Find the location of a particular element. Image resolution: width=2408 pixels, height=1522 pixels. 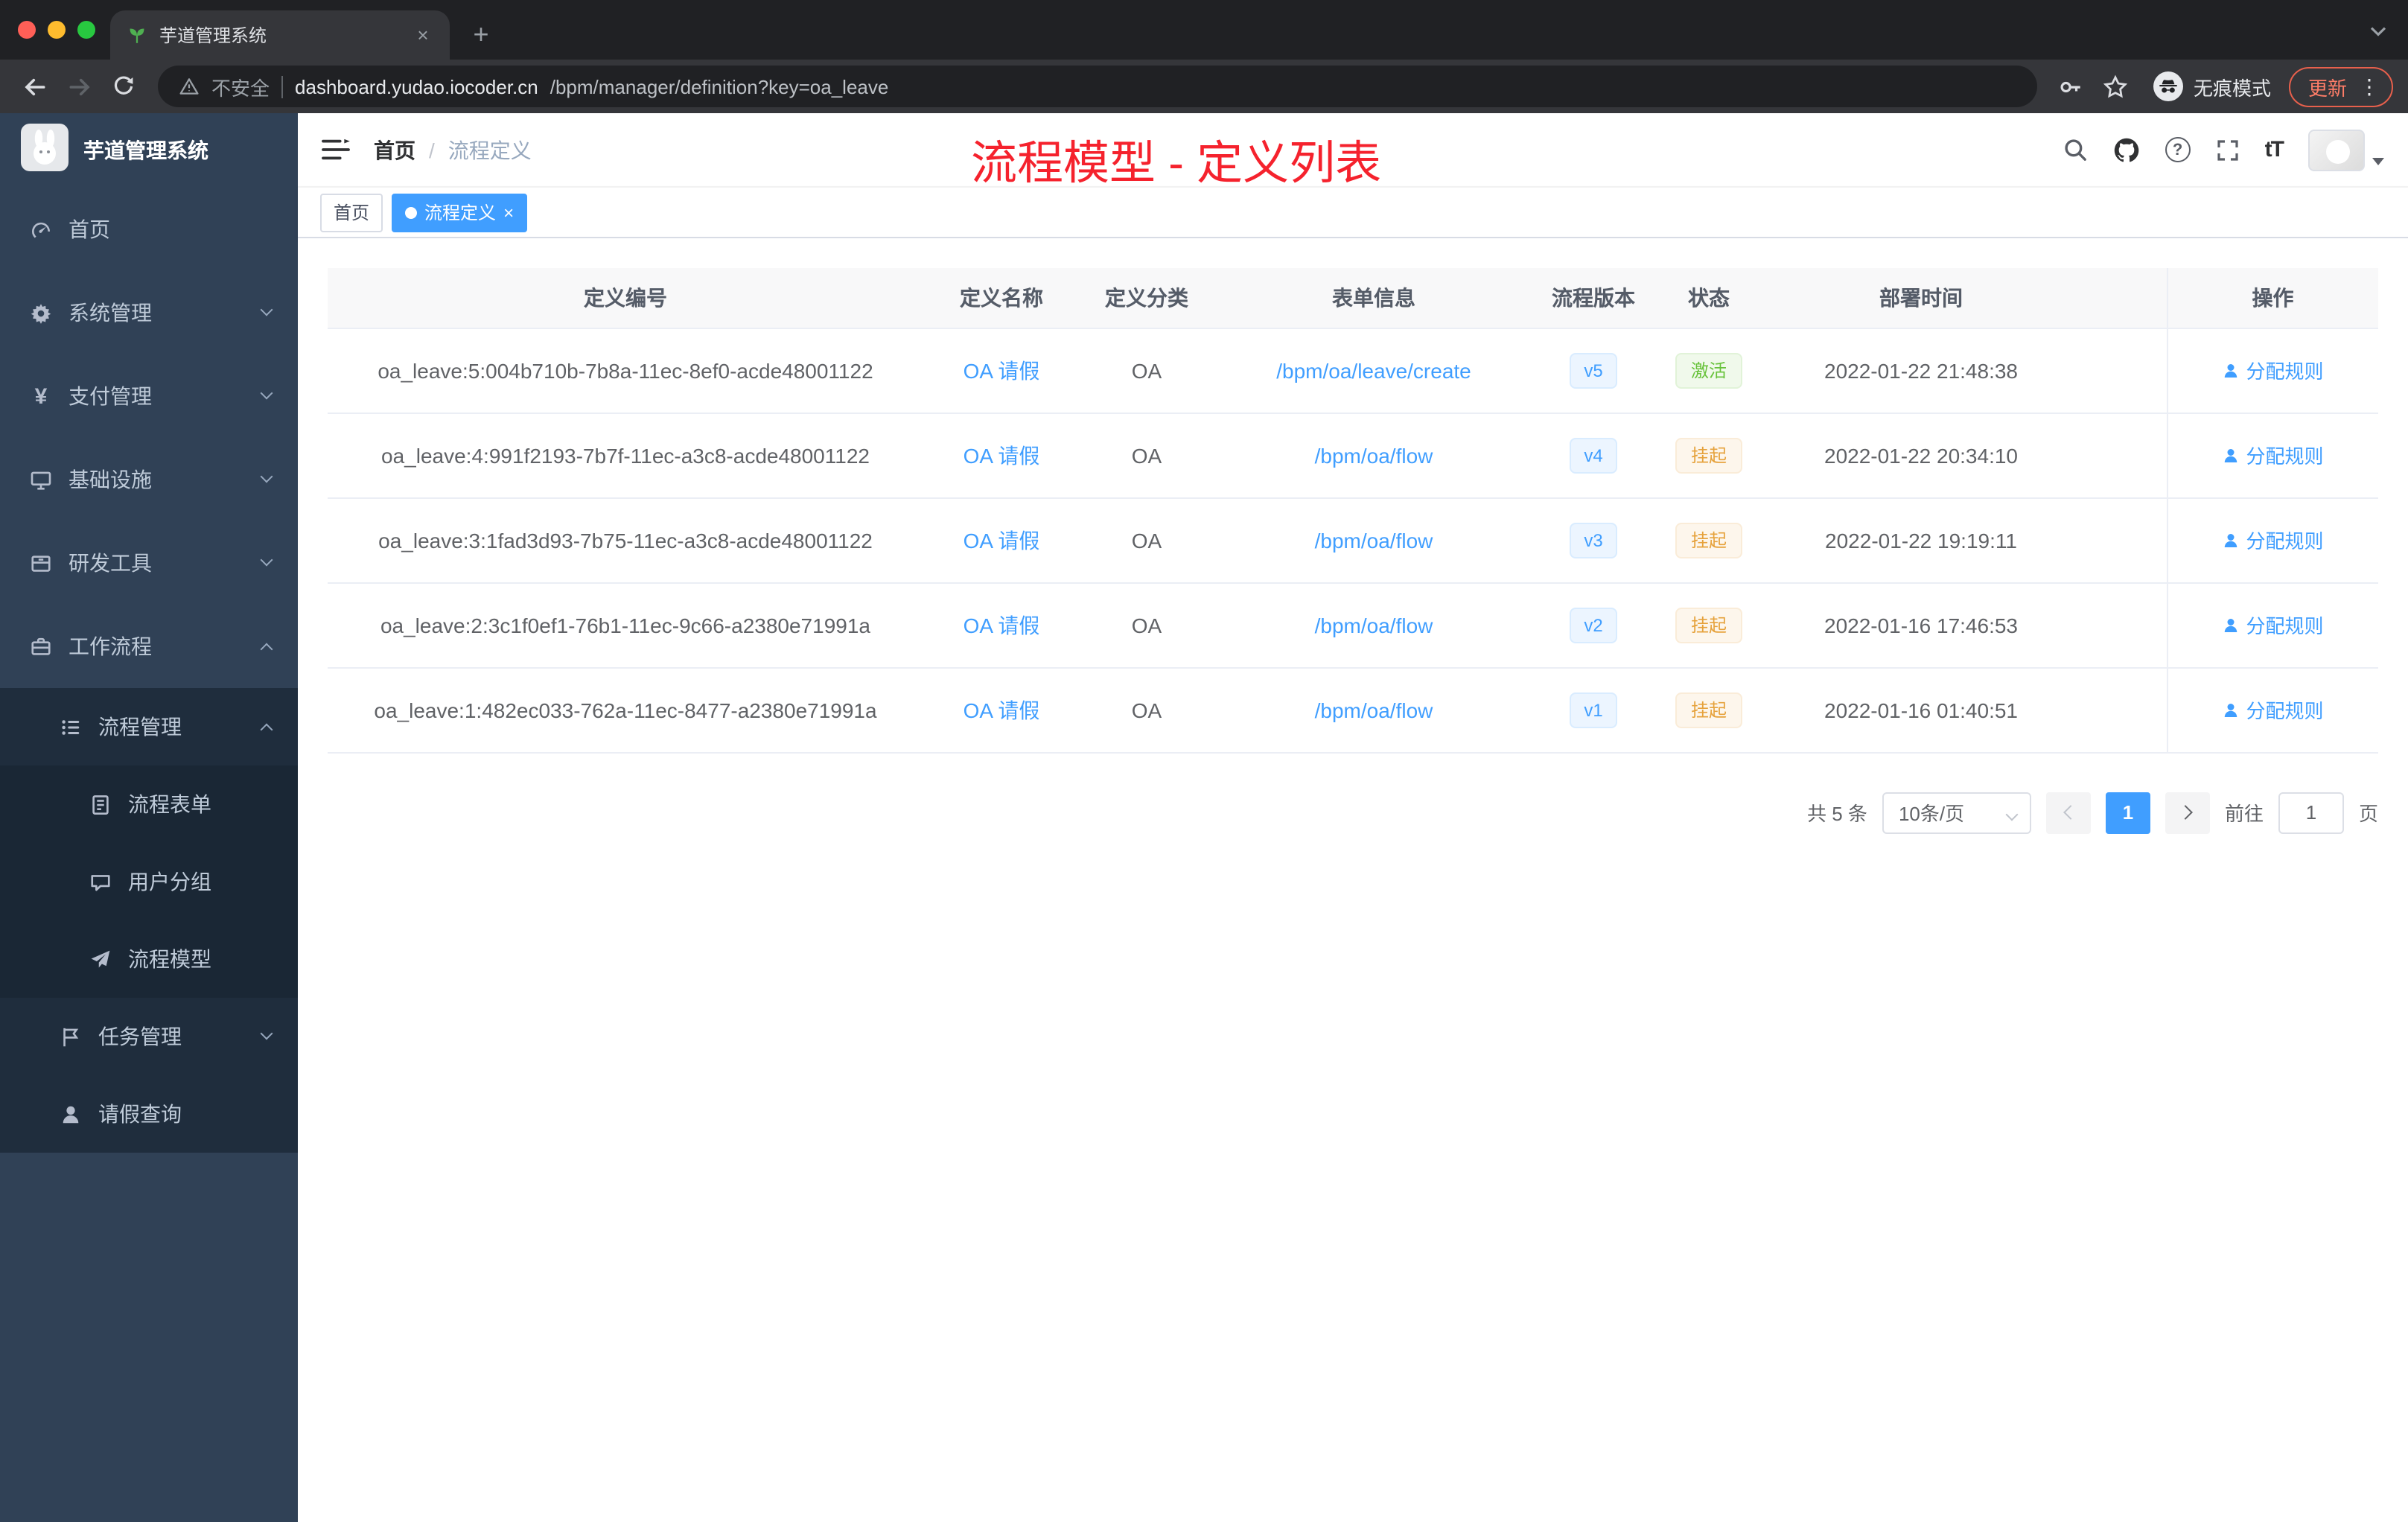

tab-search-chevron-icon is located at coordinates (2378, 31).